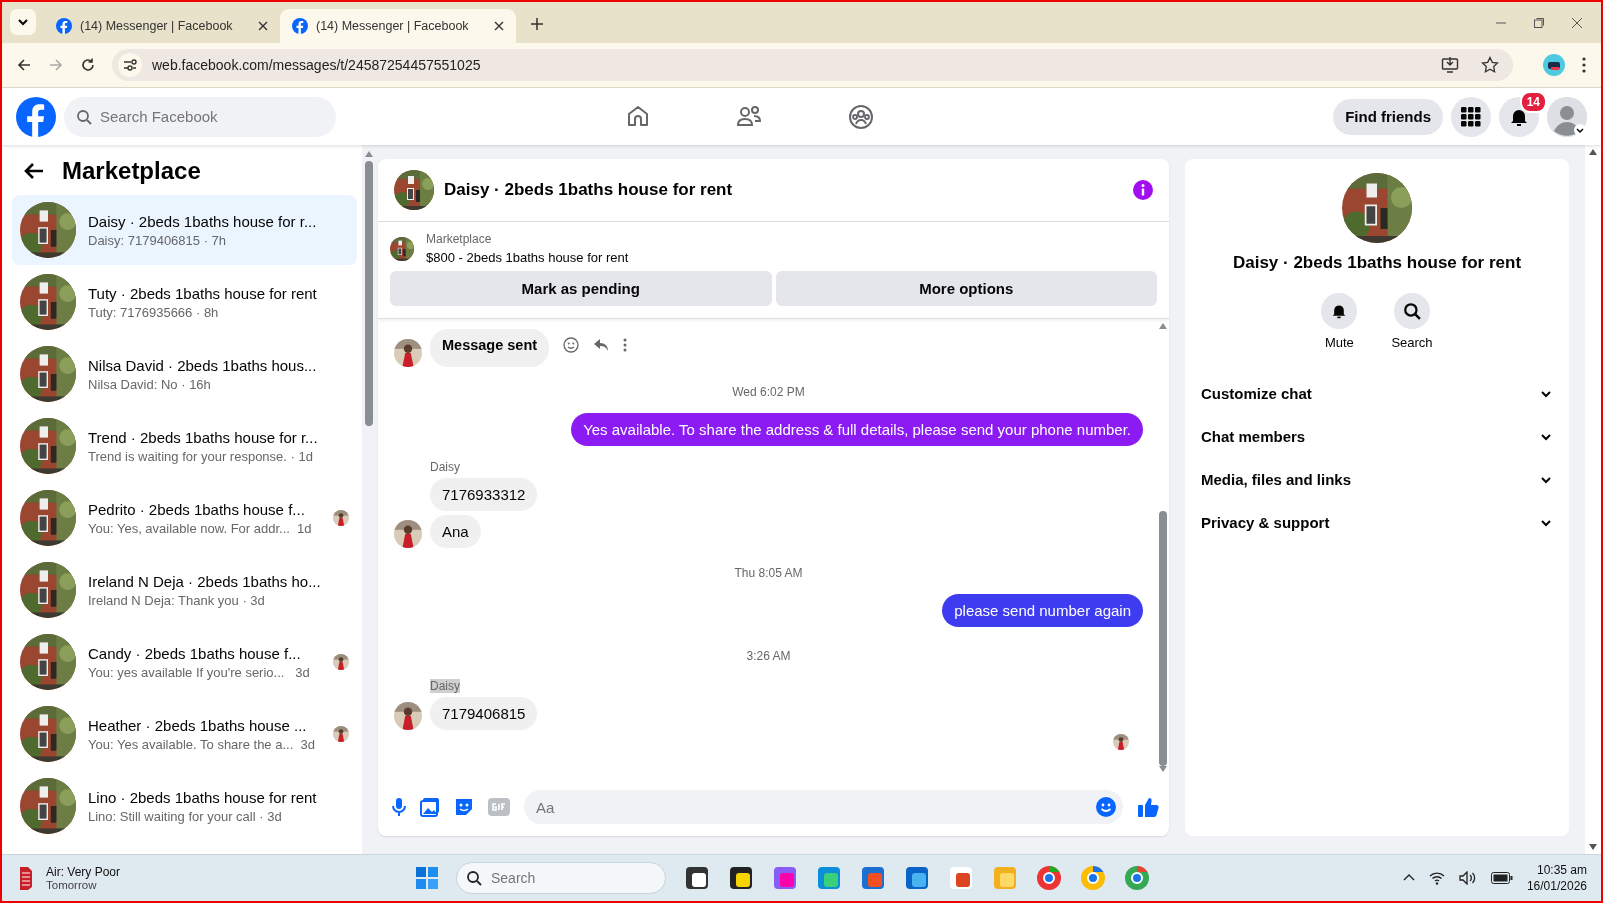  I want to click on apps-grid-icon, so click(1471, 116).